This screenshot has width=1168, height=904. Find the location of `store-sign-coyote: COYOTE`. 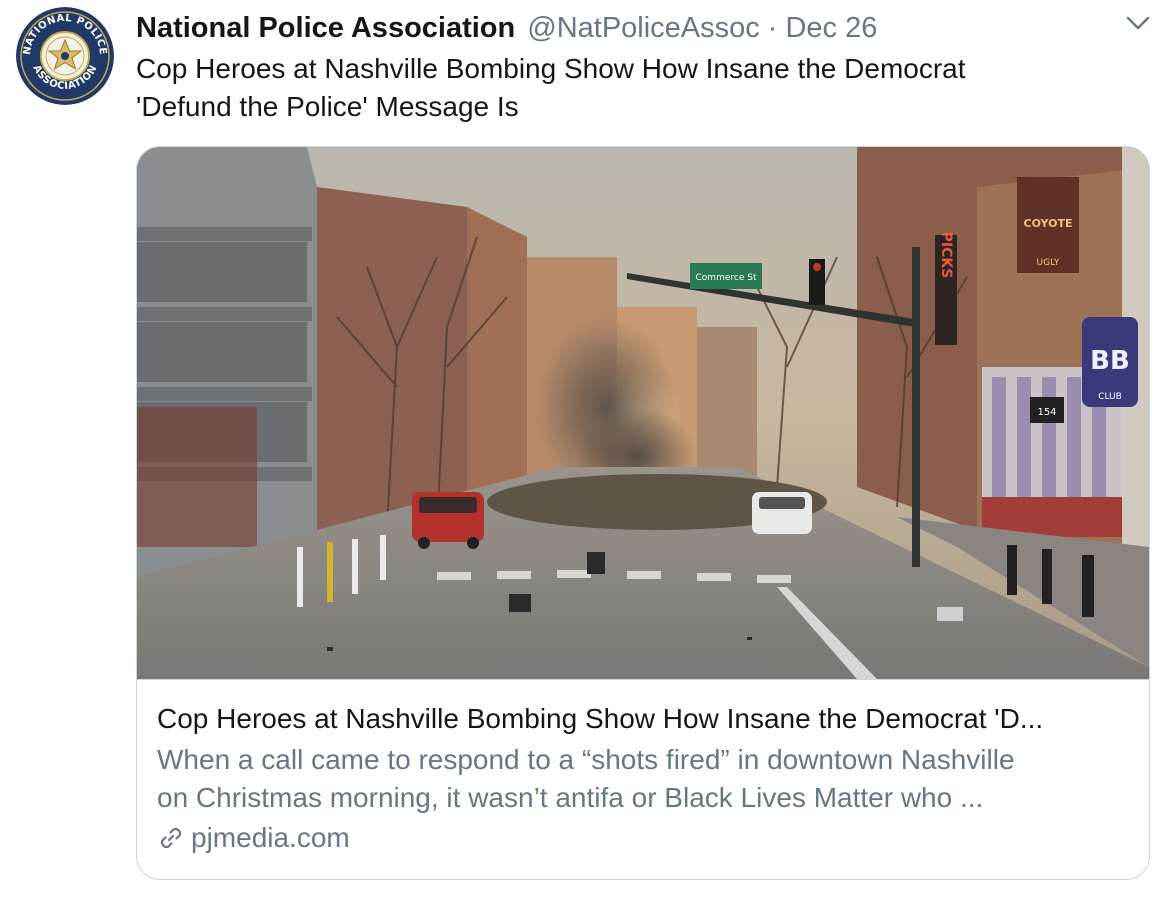

store-sign-coyote: COYOTE is located at coordinates (1048, 223).